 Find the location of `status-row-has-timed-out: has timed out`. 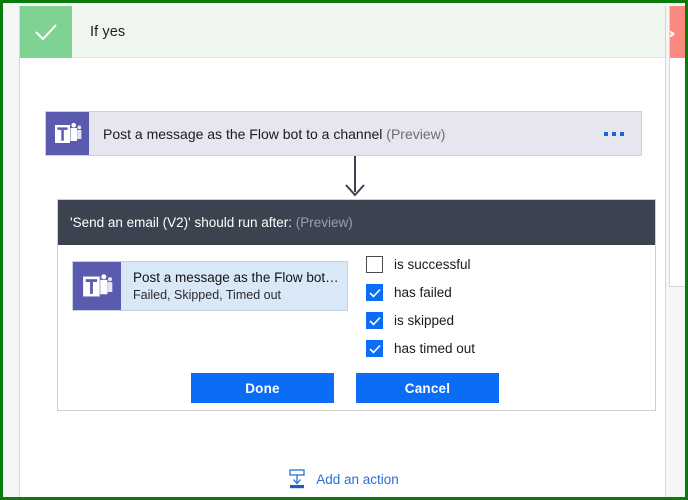

status-row-has-timed-out: has timed out is located at coordinates (420, 348).